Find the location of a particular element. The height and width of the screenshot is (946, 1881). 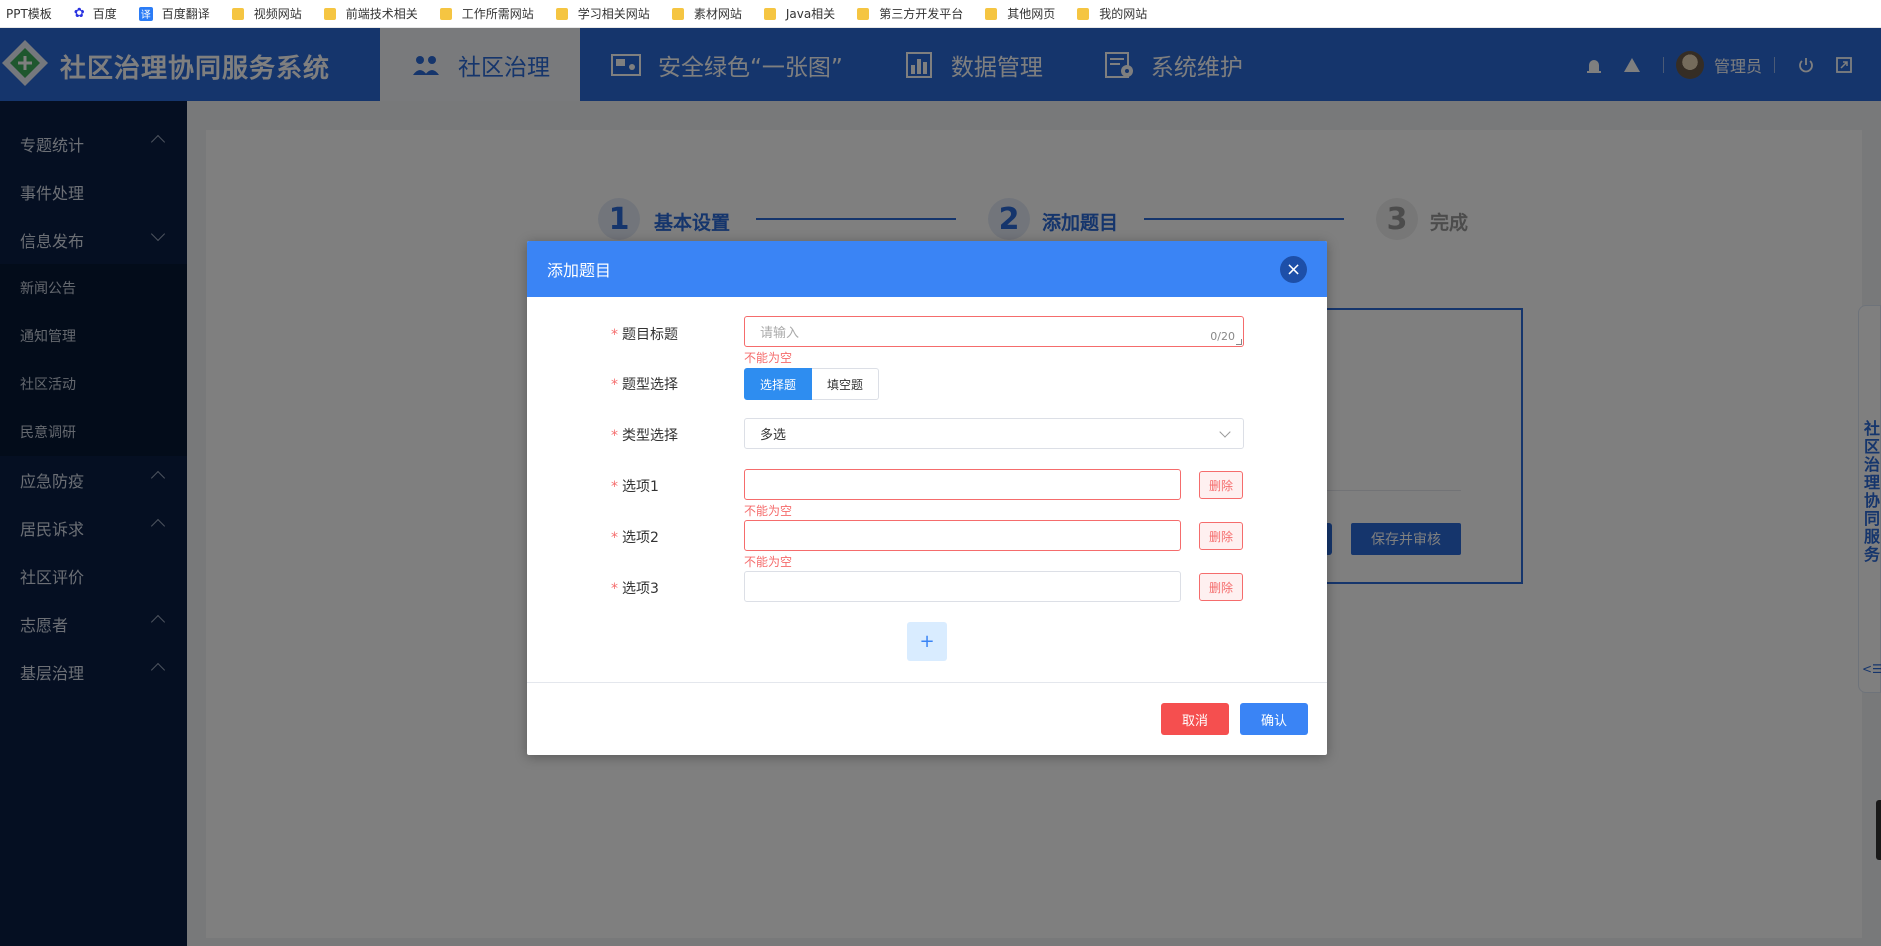

bookmark-java: Java相关 is located at coordinates (799, 13).